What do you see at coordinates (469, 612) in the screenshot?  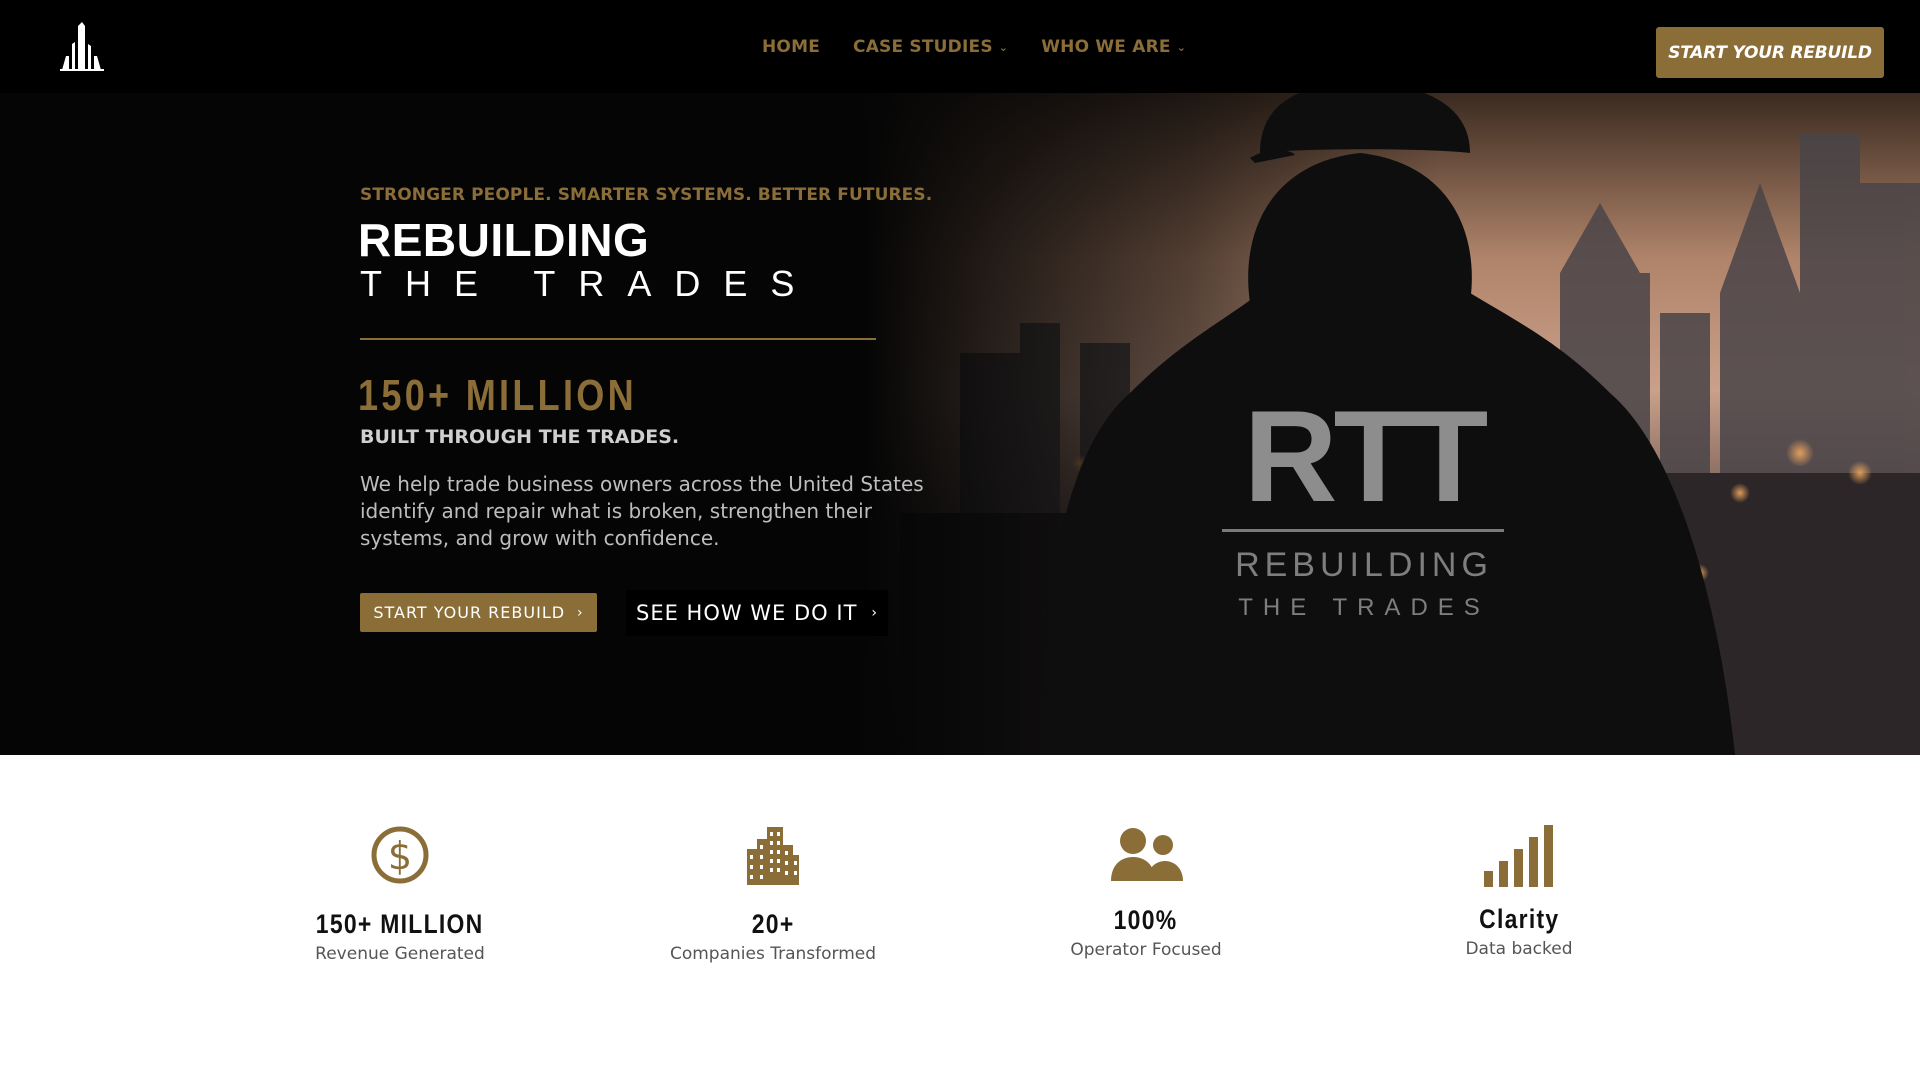 I see `hero-primary-label: START YOUR REBUILD` at bounding box center [469, 612].